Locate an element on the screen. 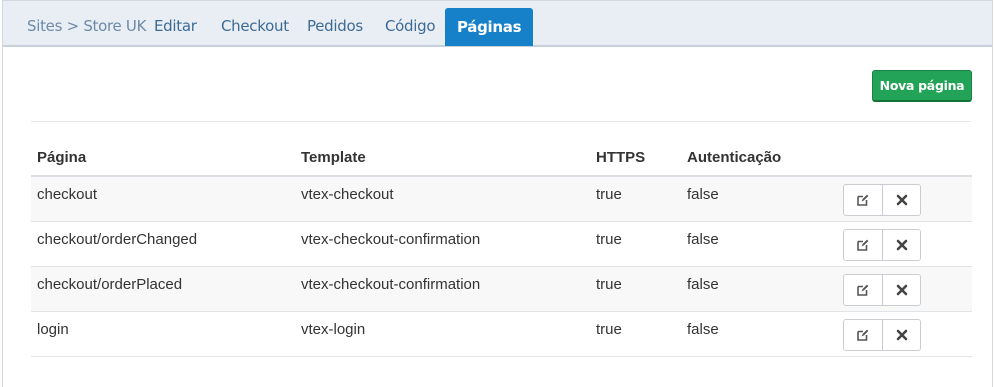 The image size is (995, 387). column-header-https: HTTPS is located at coordinates (635, 158).